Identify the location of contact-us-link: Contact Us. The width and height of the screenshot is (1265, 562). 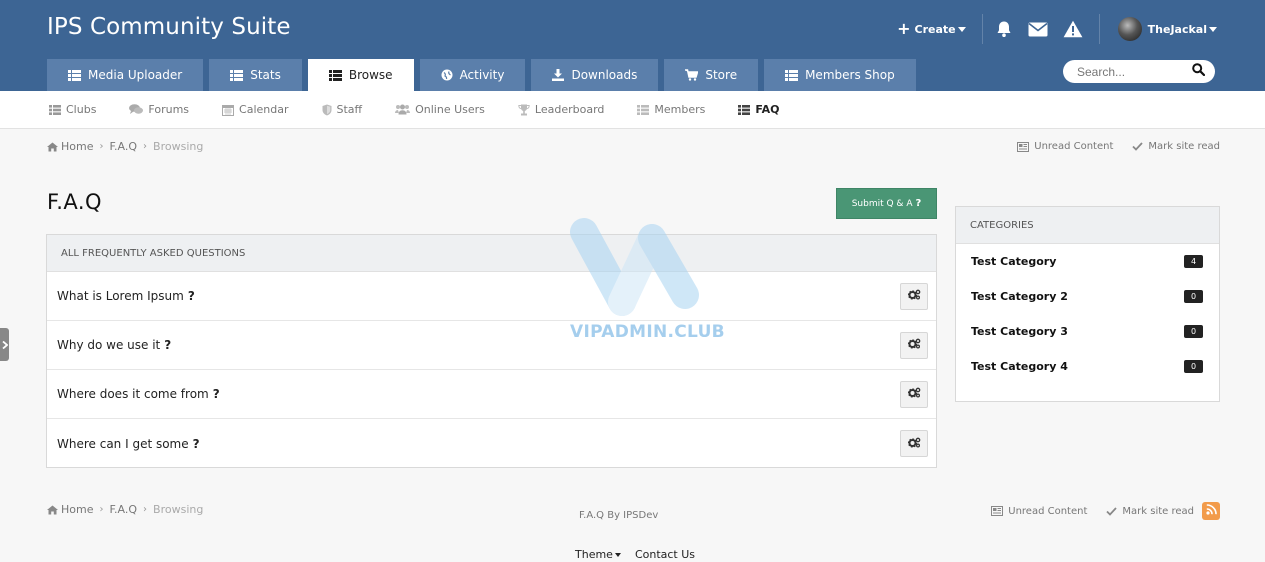
(665, 554).